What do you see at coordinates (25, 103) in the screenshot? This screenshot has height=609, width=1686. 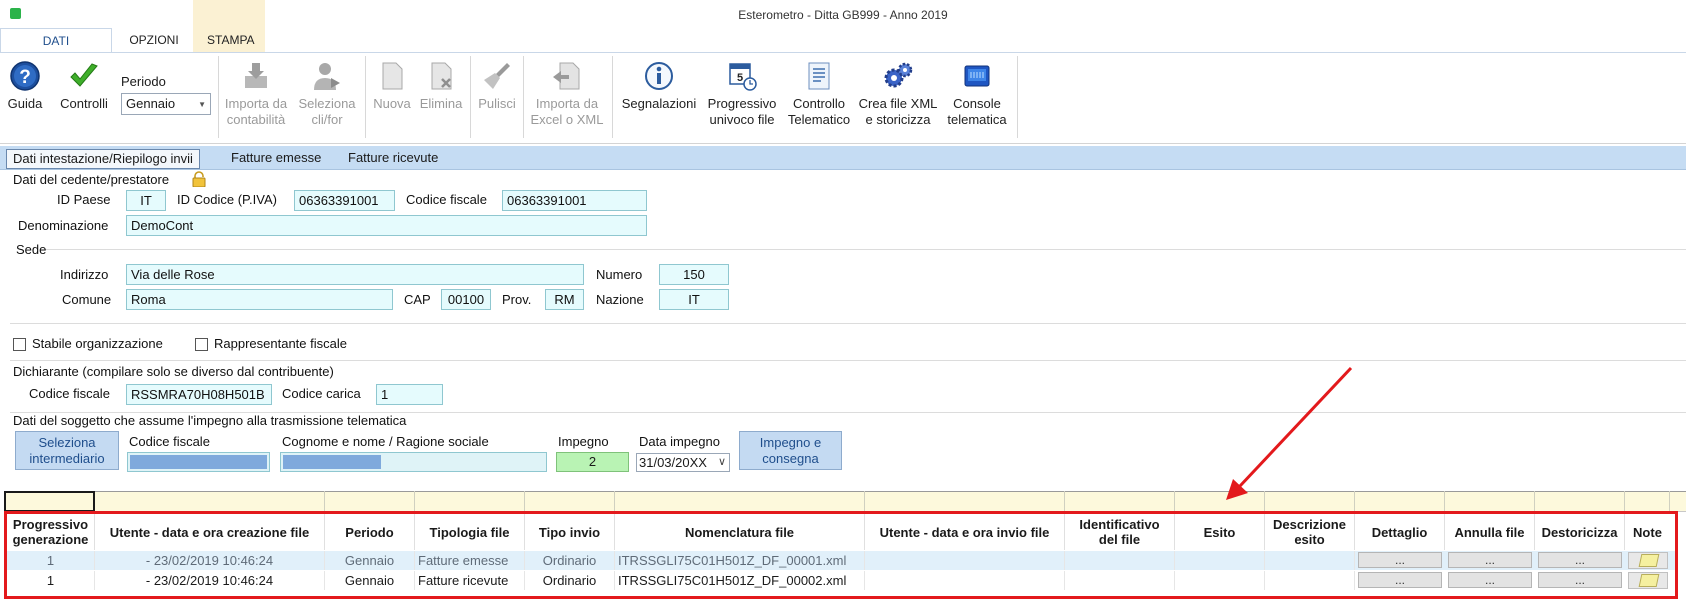 I see `guida-label: Guida` at bounding box center [25, 103].